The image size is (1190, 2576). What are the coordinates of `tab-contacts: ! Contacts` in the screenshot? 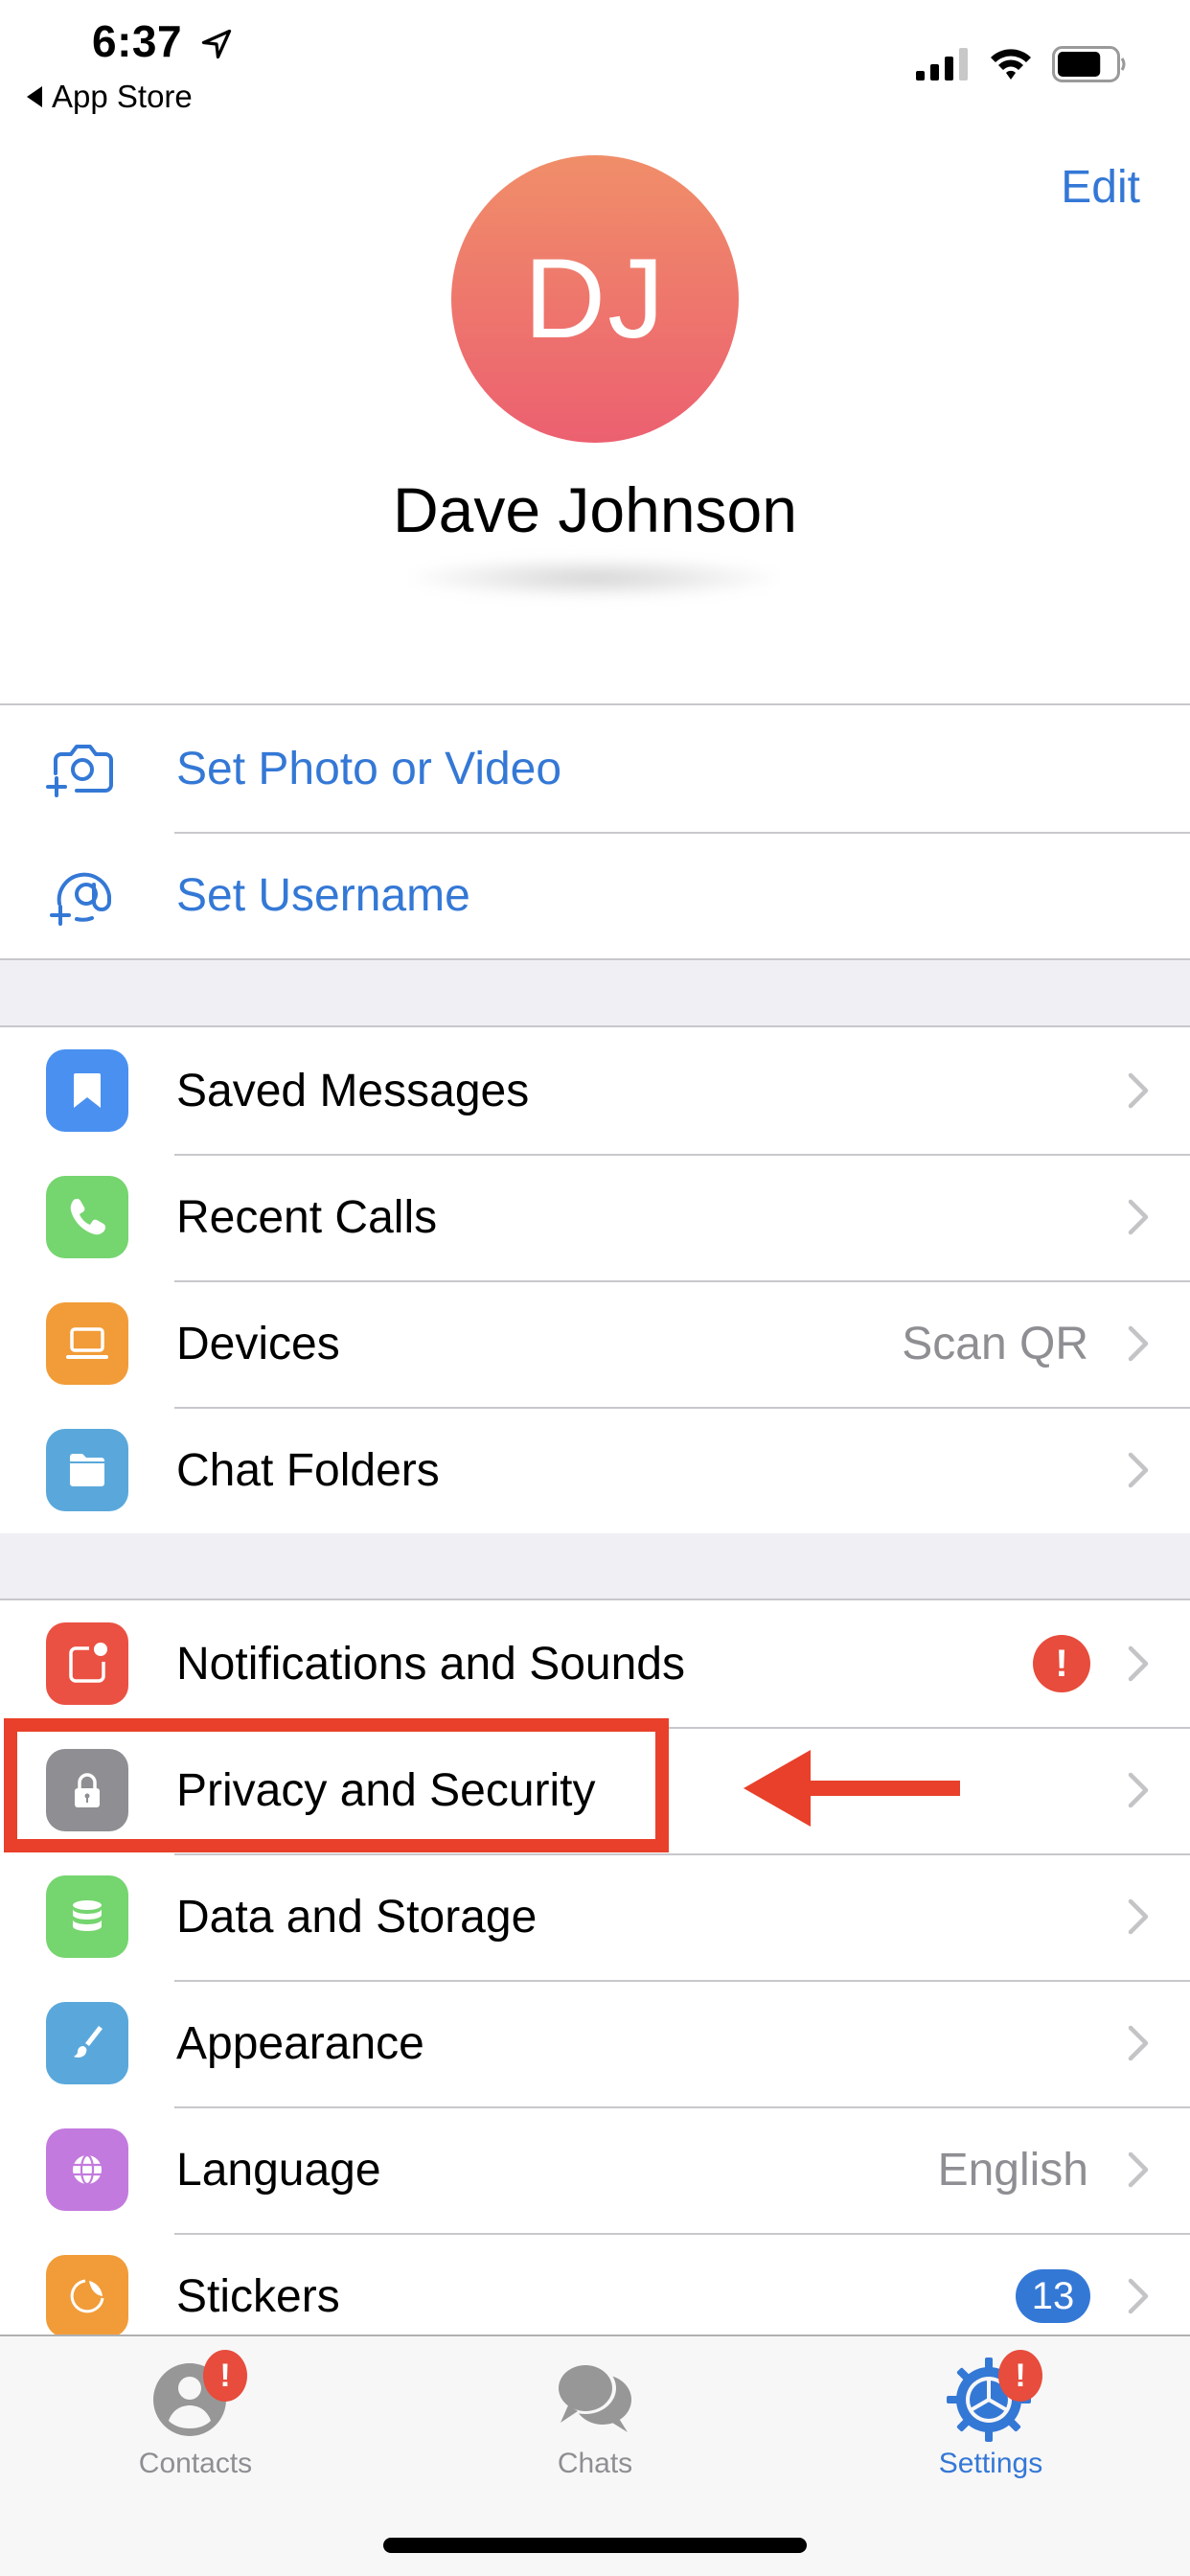 It's located at (195, 2415).